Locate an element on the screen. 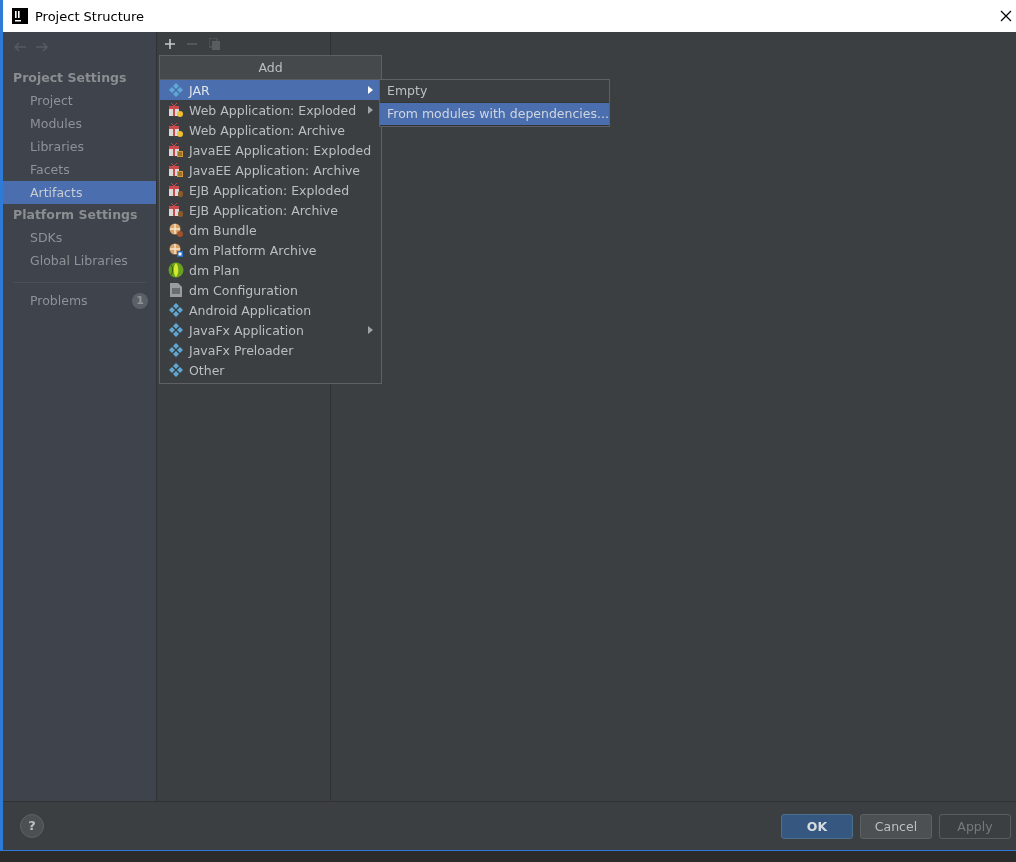  menu-item: EJB Application: Exploded is located at coordinates (270, 190).